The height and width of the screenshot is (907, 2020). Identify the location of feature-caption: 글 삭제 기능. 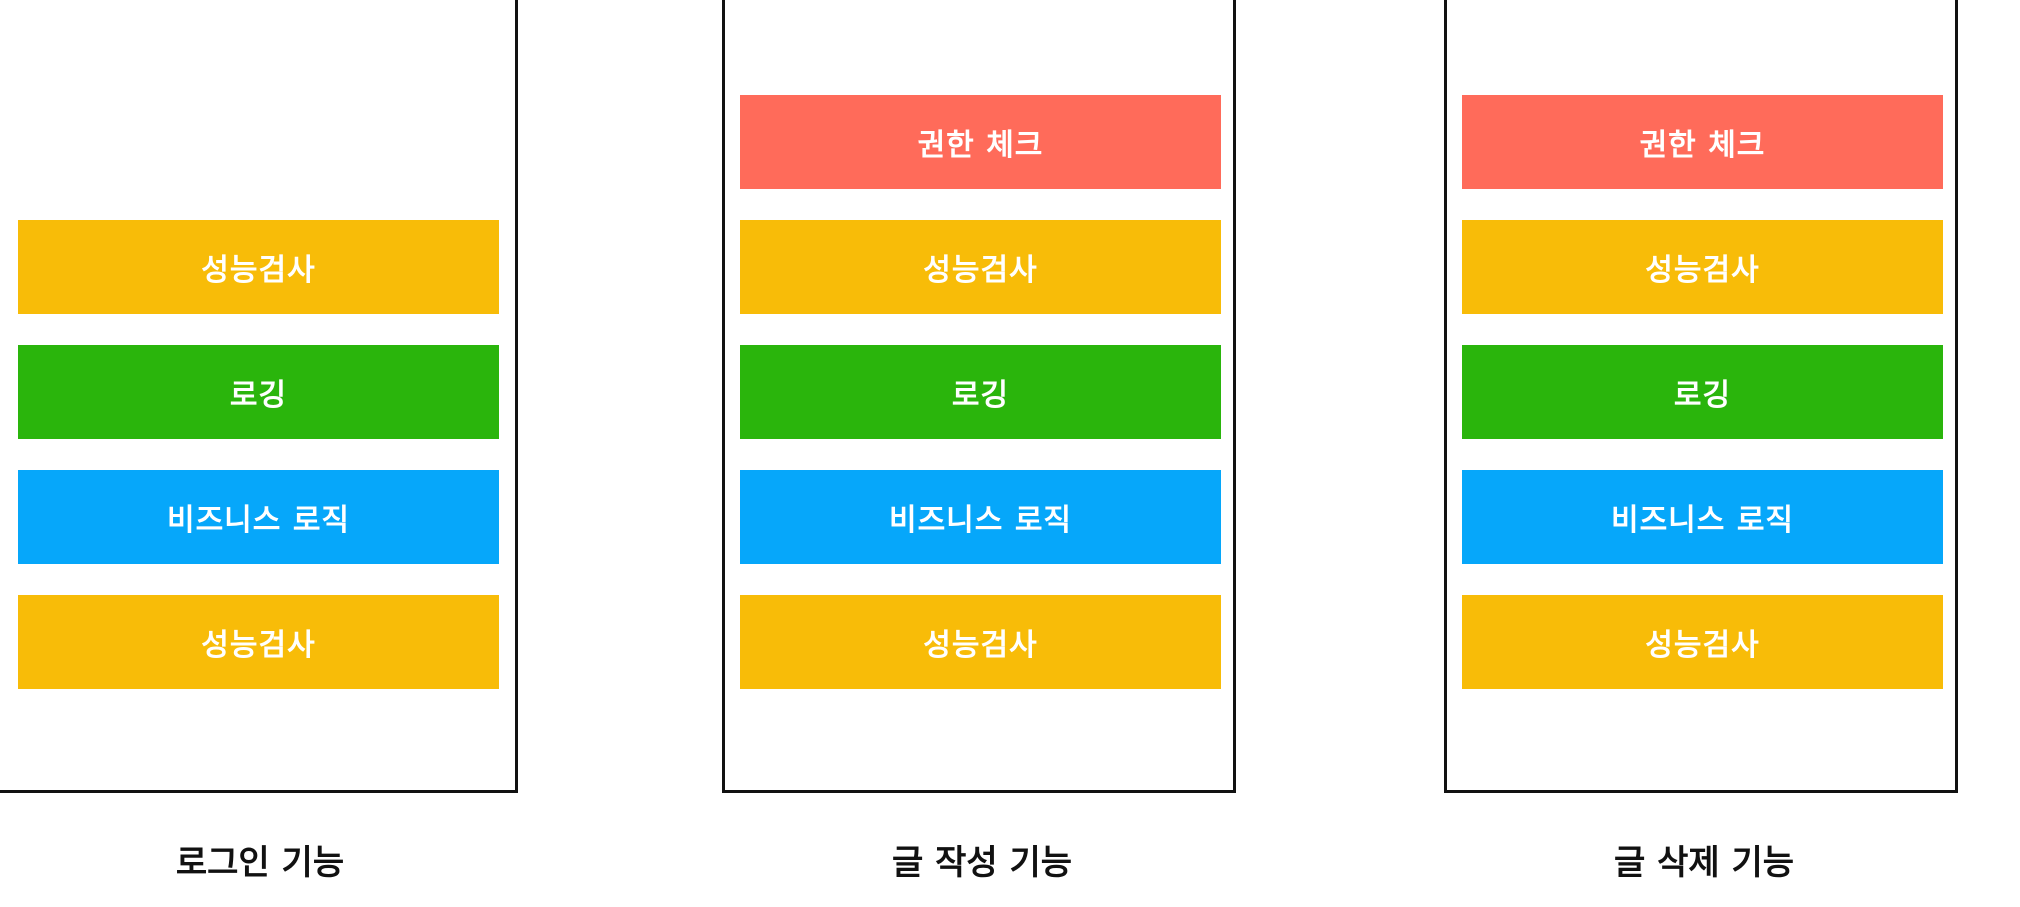
(1704, 863).